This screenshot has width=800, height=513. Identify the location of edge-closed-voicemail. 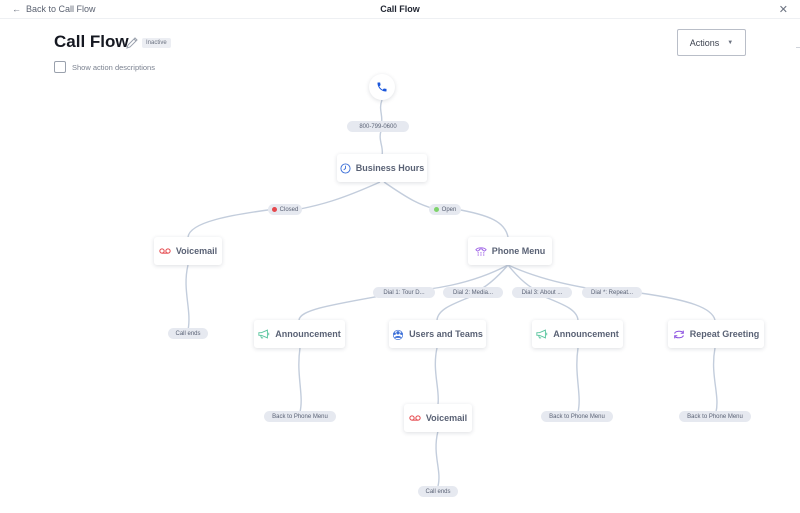
(231, 223).